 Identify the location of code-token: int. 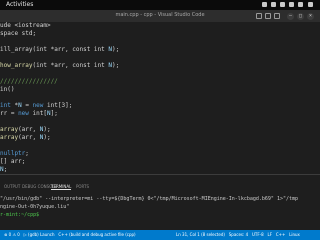
(5, 105).